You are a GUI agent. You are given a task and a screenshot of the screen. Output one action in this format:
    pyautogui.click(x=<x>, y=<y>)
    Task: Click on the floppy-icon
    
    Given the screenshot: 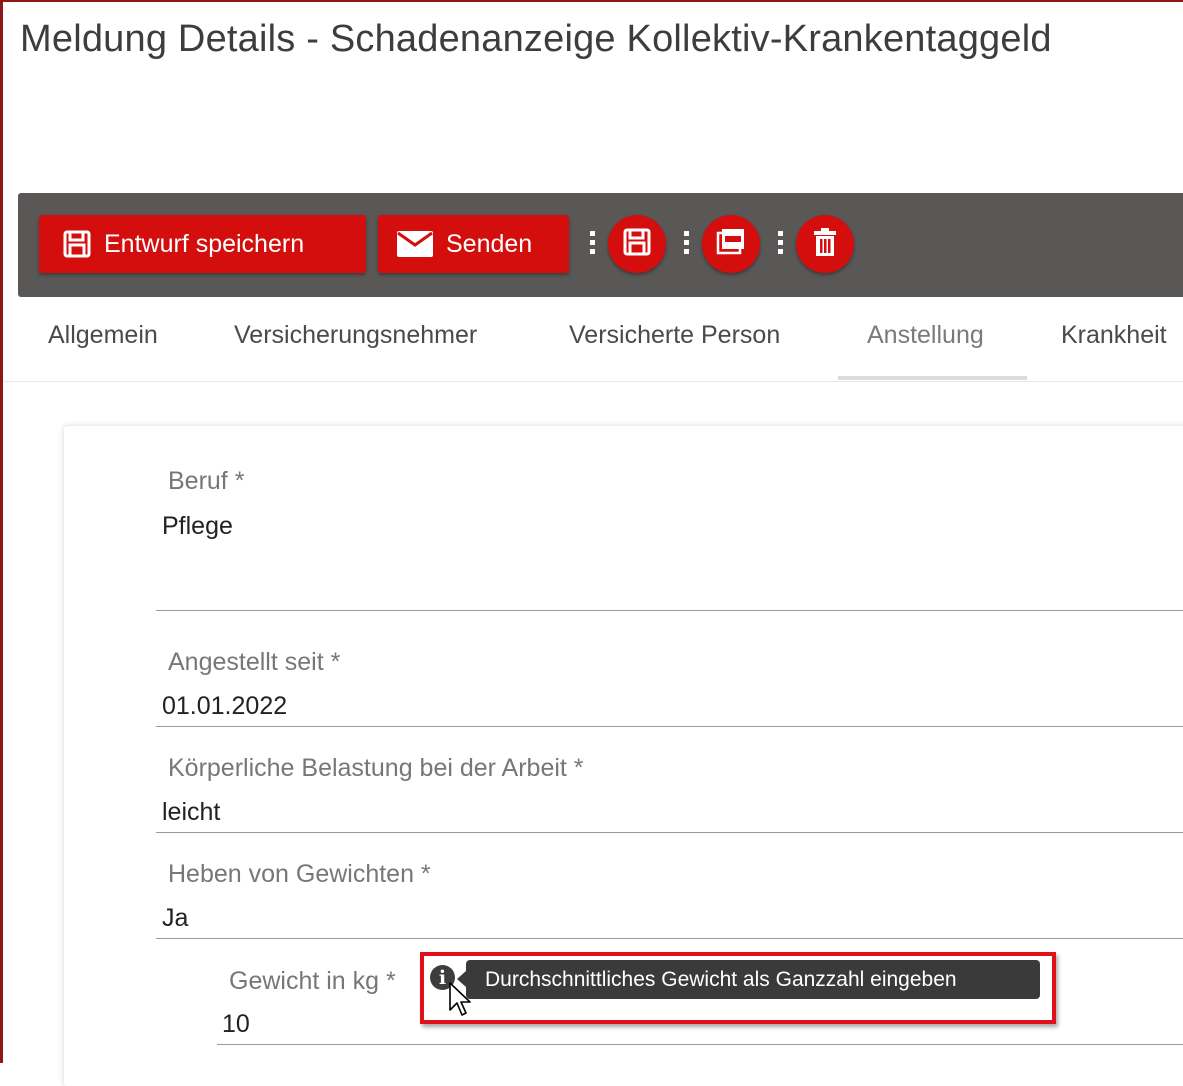 What is the action you would take?
    pyautogui.click(x=637, y=244)
    